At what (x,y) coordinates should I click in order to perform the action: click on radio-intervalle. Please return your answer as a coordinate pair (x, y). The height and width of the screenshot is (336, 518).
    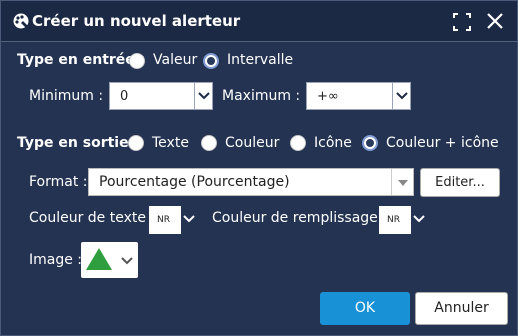
    Looking at the image, I should click on (211, 61).